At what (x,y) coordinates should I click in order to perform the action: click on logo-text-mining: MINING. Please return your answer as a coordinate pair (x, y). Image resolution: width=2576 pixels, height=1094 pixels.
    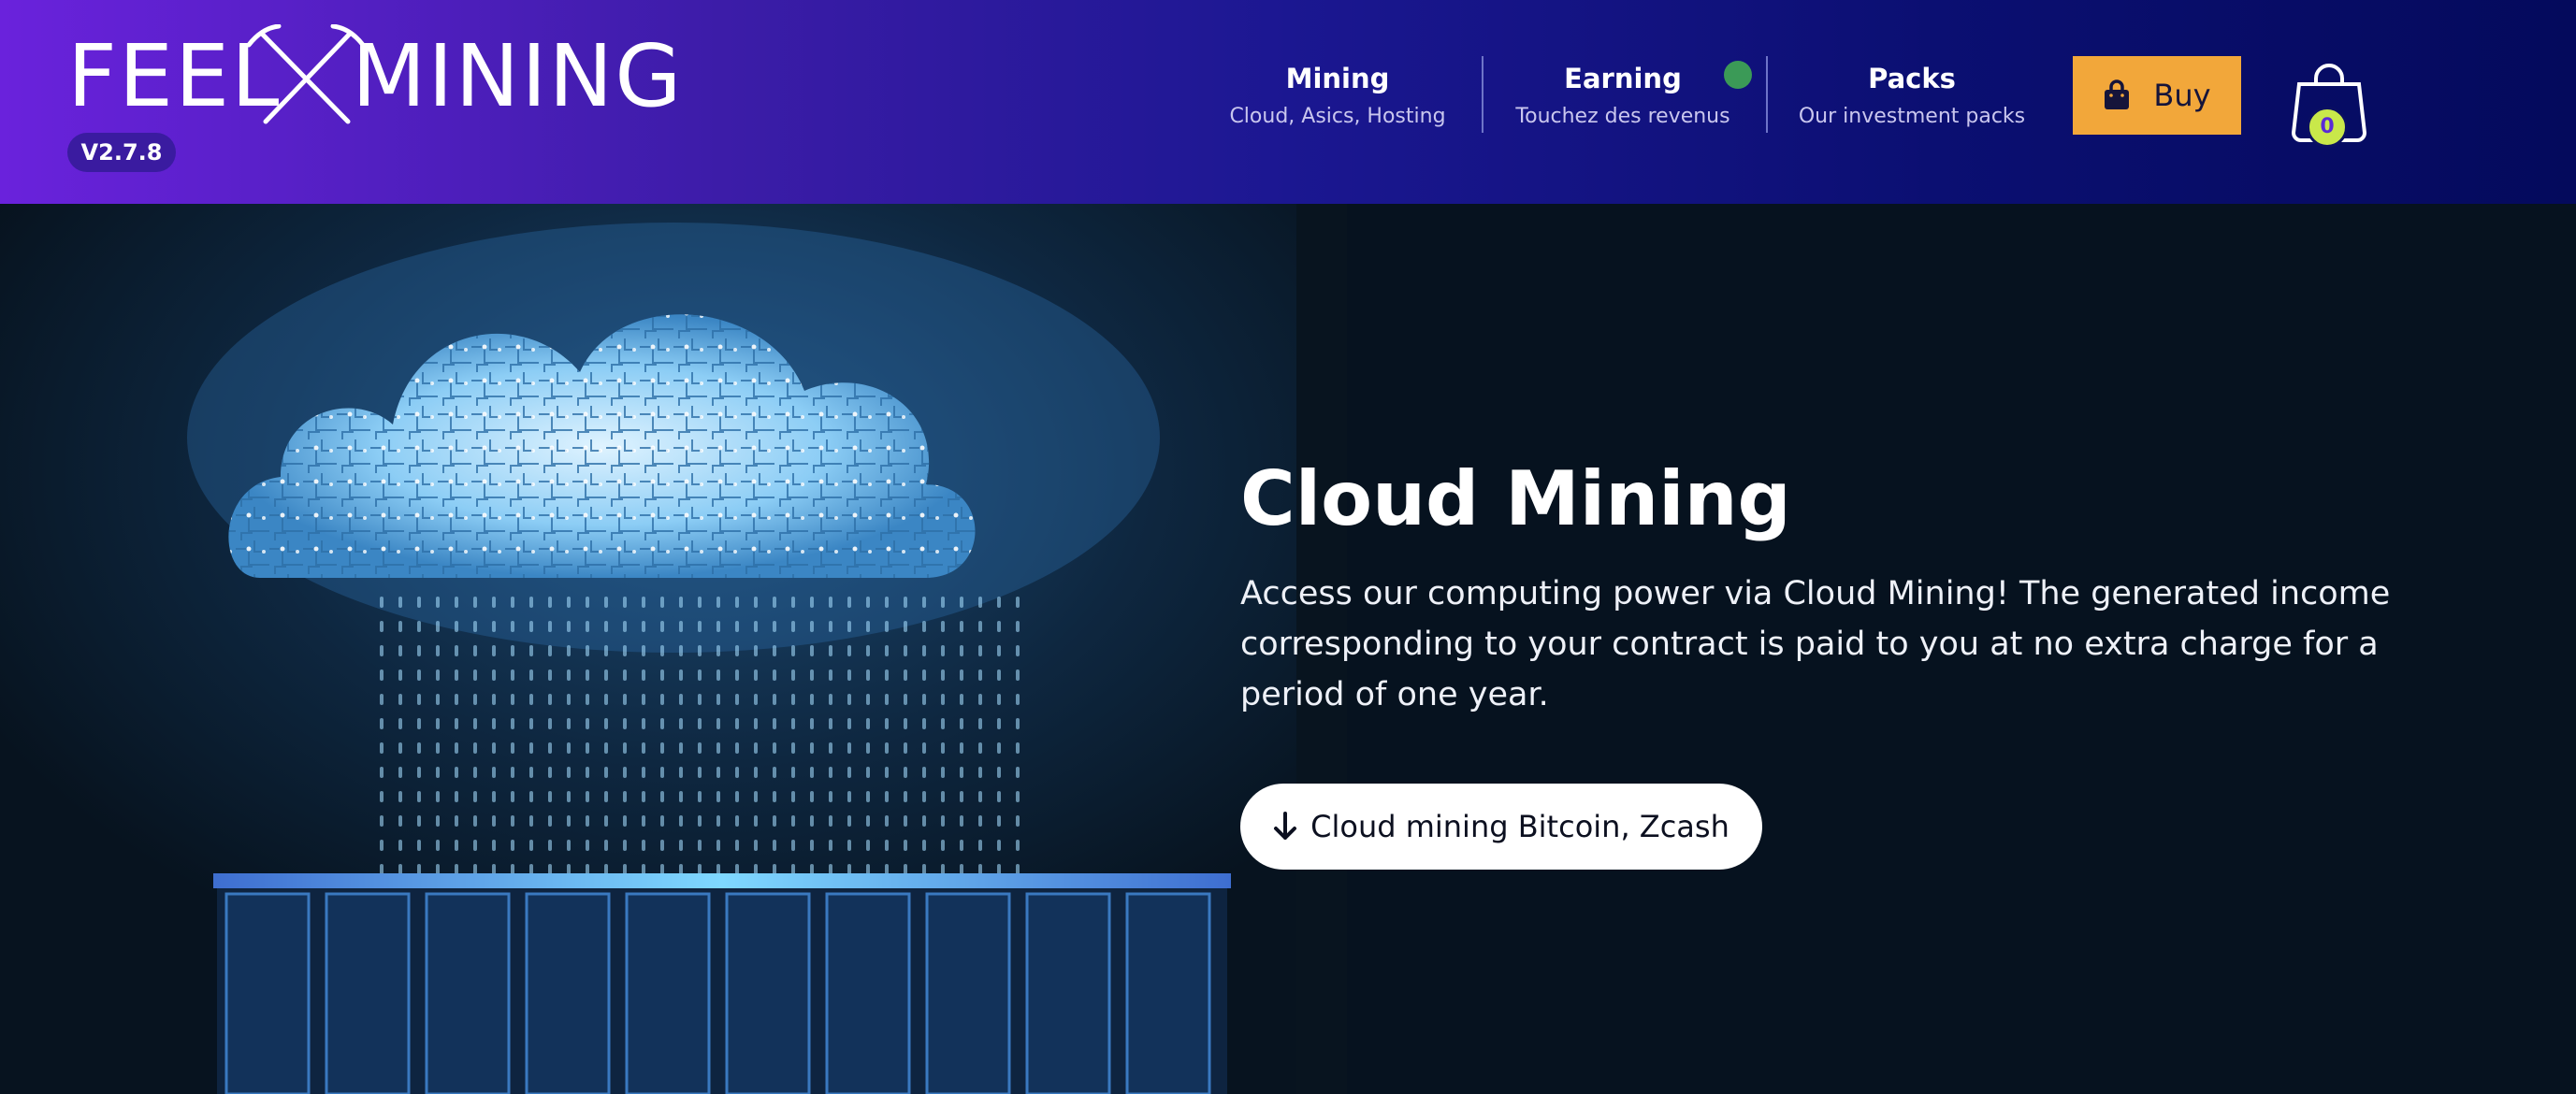
    Looking at the image, I should click on (518, 76).